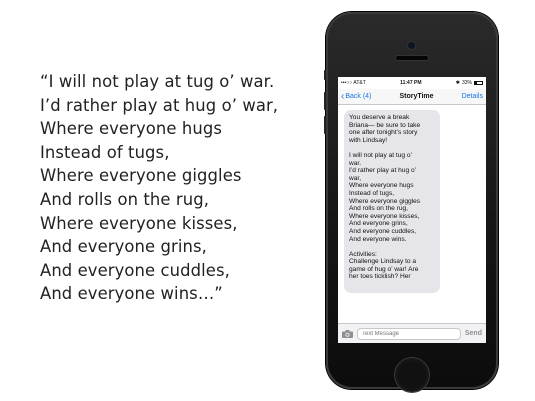  I want to click on poem-line: And everyone cuddles,, so click(135, 270).